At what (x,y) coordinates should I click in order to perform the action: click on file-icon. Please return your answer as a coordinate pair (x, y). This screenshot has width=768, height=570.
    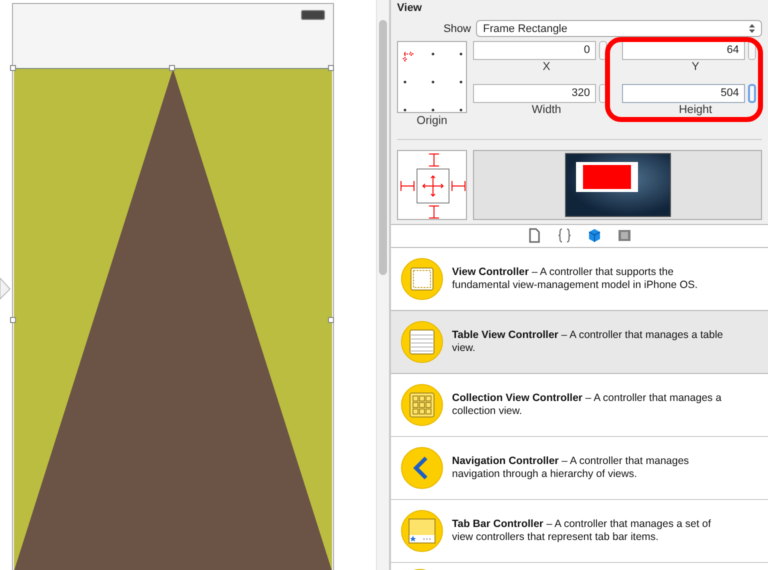
    Looking at the image, I should click on (535, 236).